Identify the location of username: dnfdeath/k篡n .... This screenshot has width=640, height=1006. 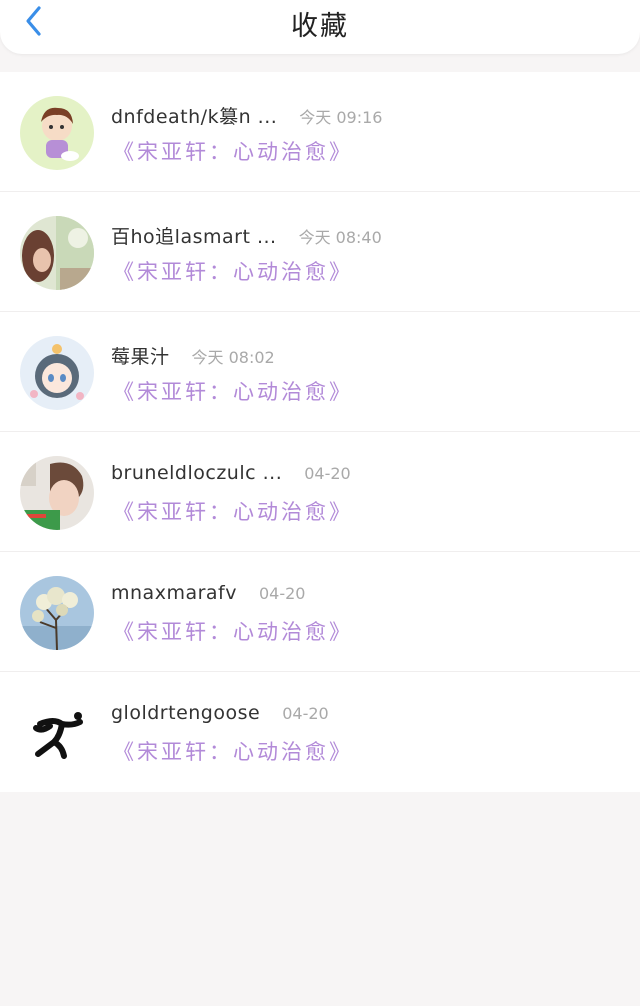
(194, 115).